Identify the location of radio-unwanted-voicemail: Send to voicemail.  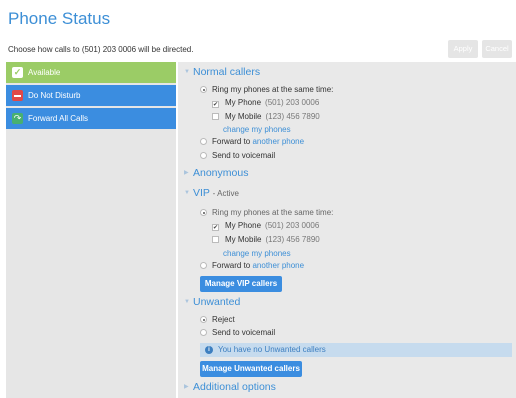
(237, 332).